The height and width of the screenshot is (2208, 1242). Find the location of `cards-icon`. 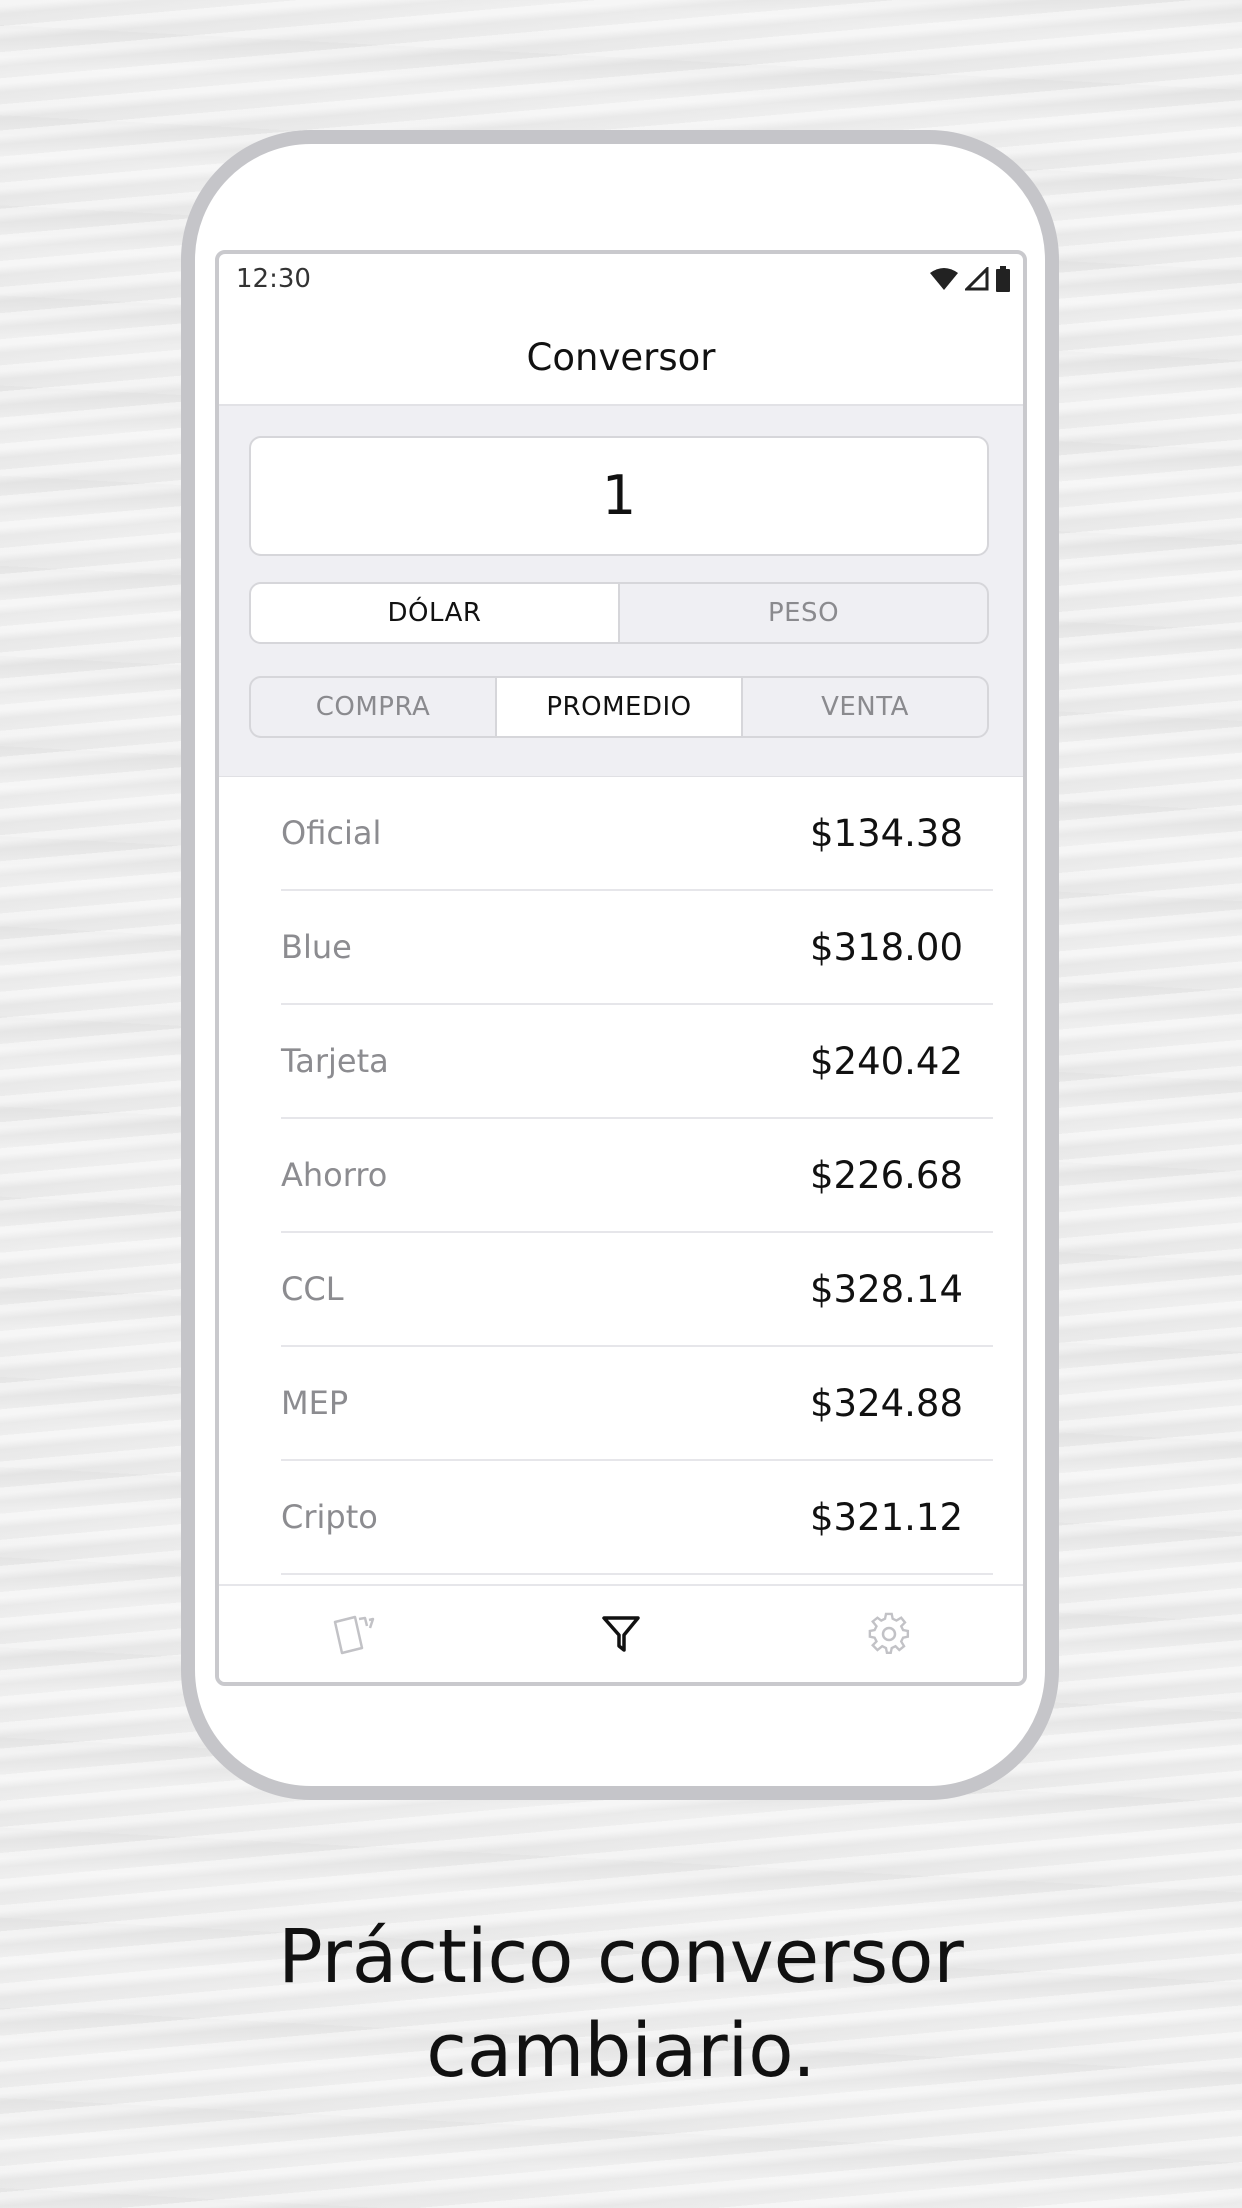

cards-icon is located at coordinates (354, 1635).